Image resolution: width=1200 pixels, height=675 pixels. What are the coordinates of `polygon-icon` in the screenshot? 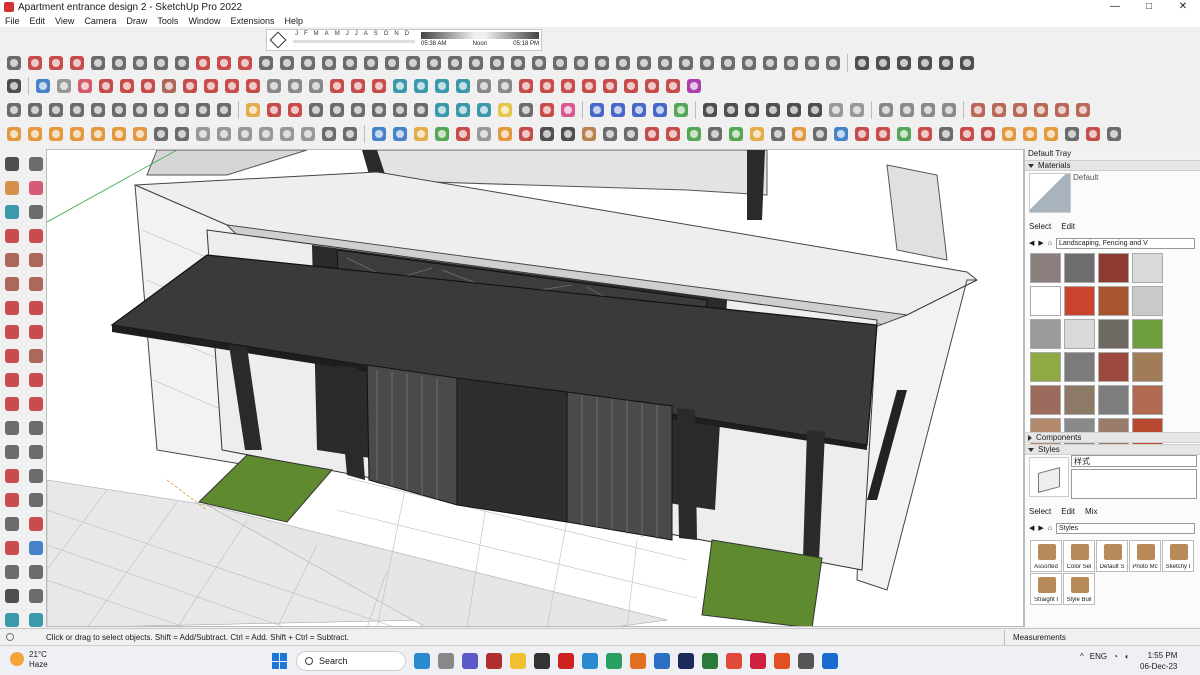 It's located at (36, 284).